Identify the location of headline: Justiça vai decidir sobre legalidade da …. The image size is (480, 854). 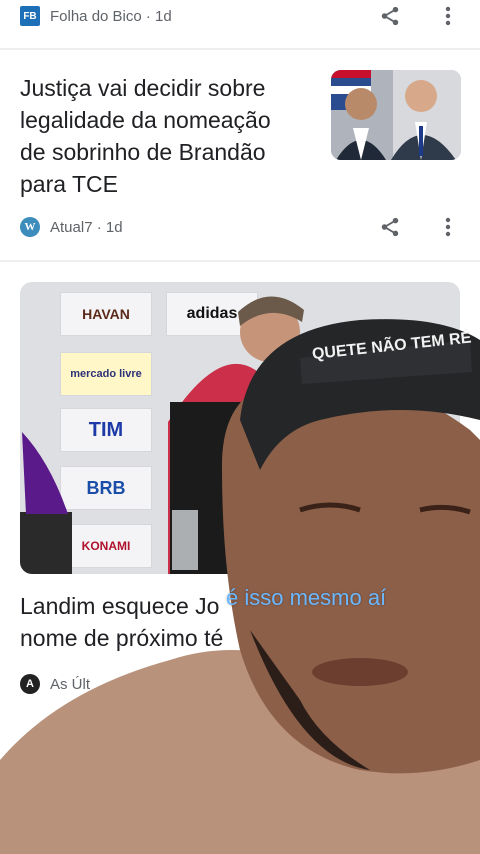
(170, 136).